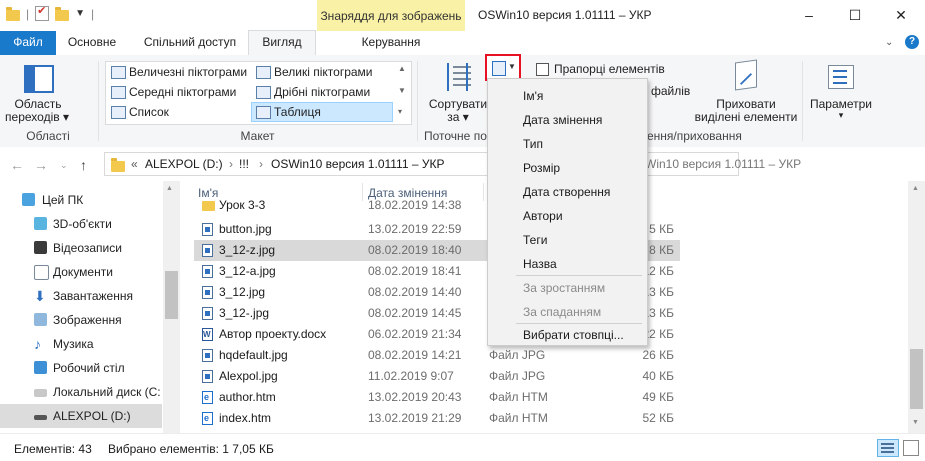  Describe the element at coordinates (87, 320) in the screenshot. I see `nav-item-label: Зображення` at that location.